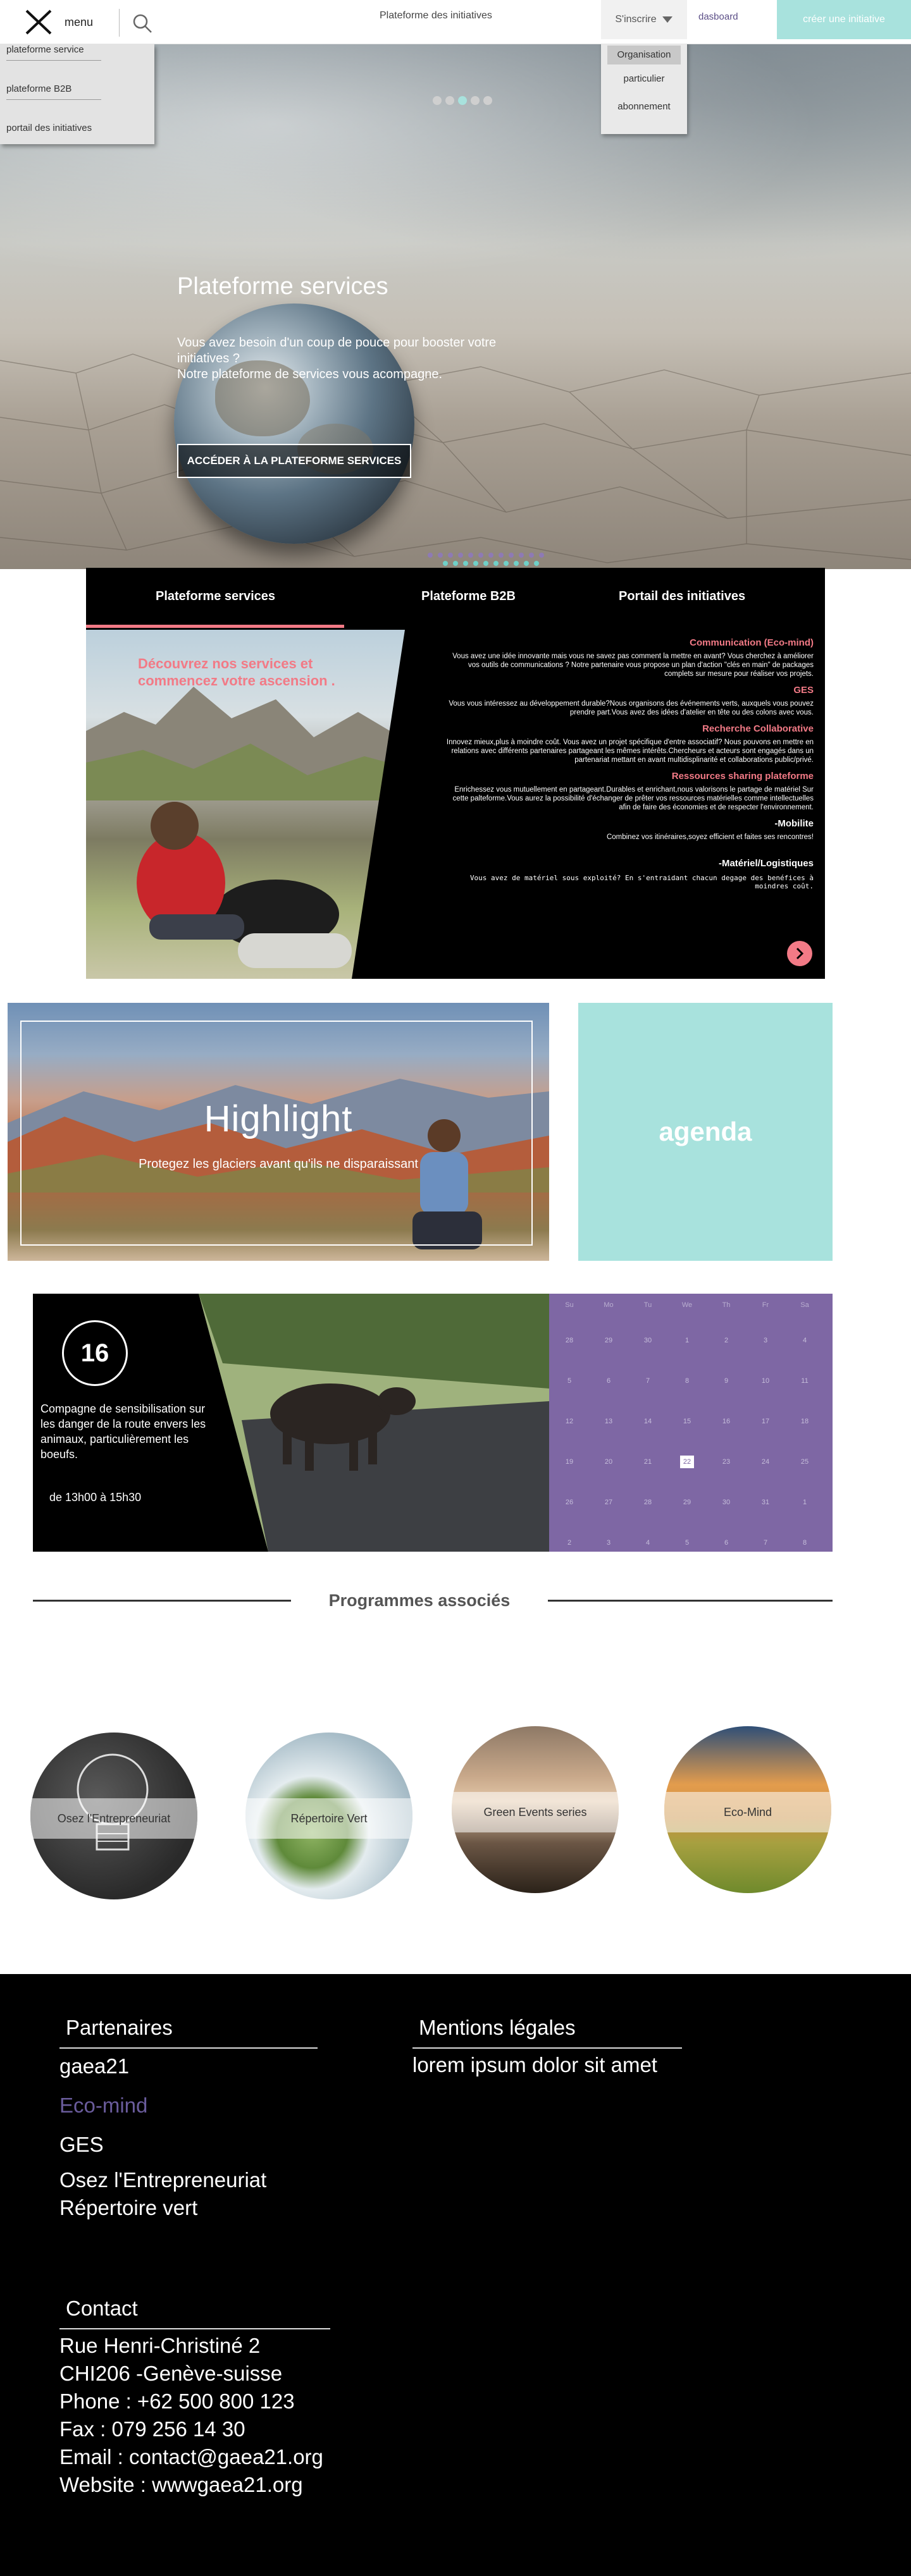 The width and height of the screenshot is (911, 2576). Describe the element at coordinates (38, 22) in the screenshot. I see `close-icon` at that location.